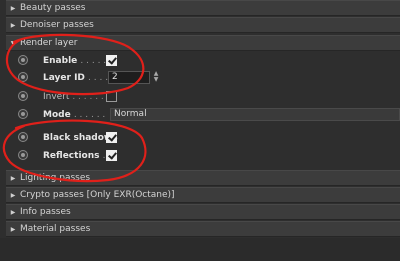  What do you see at coordinates (111, 60) in the screenshot?
I see `enable-checkbox` at bounding box center [111, 60].